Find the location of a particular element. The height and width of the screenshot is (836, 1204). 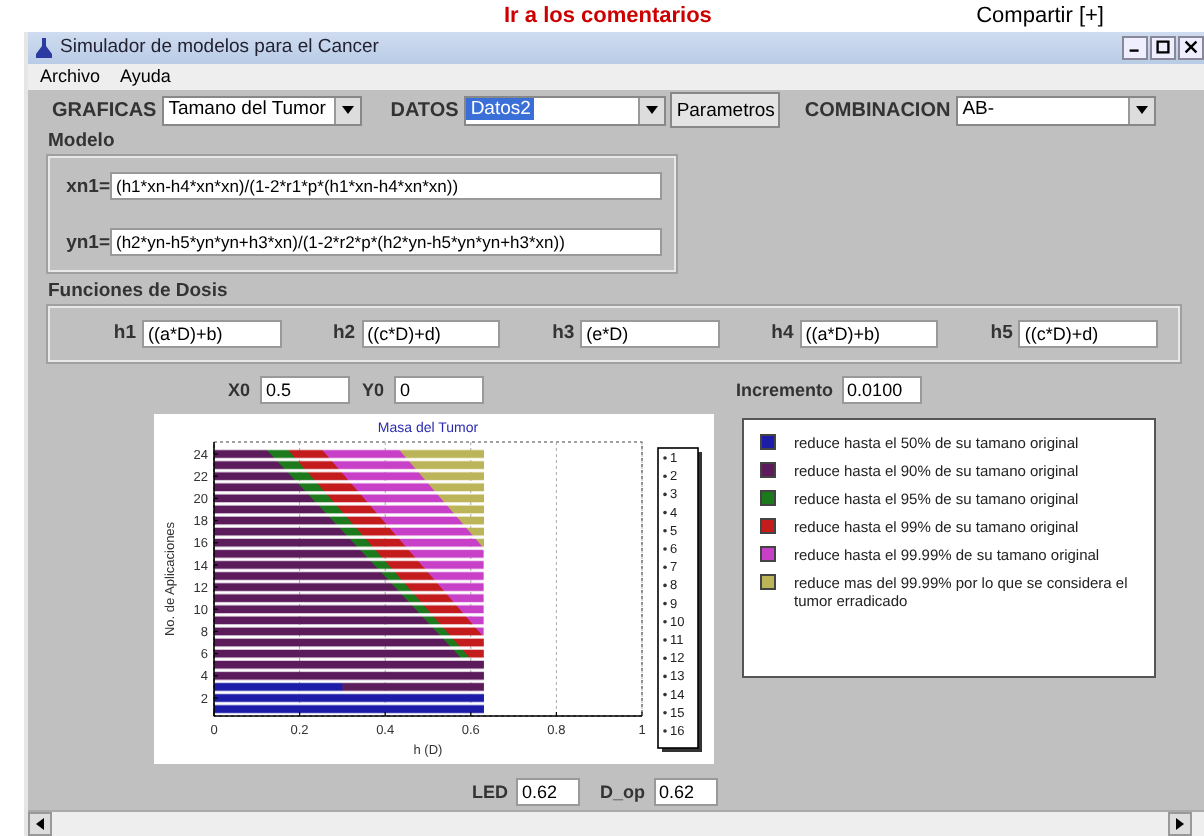

field-label: yn1= is located at coordinates (87, 242).